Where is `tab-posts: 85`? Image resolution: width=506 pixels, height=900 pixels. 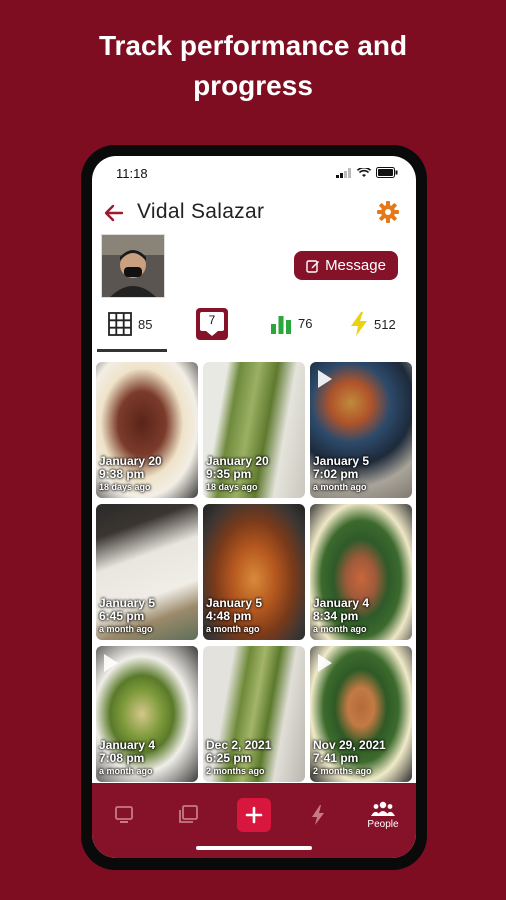 tab-posts: 85 is located at coordinates (130, 324).